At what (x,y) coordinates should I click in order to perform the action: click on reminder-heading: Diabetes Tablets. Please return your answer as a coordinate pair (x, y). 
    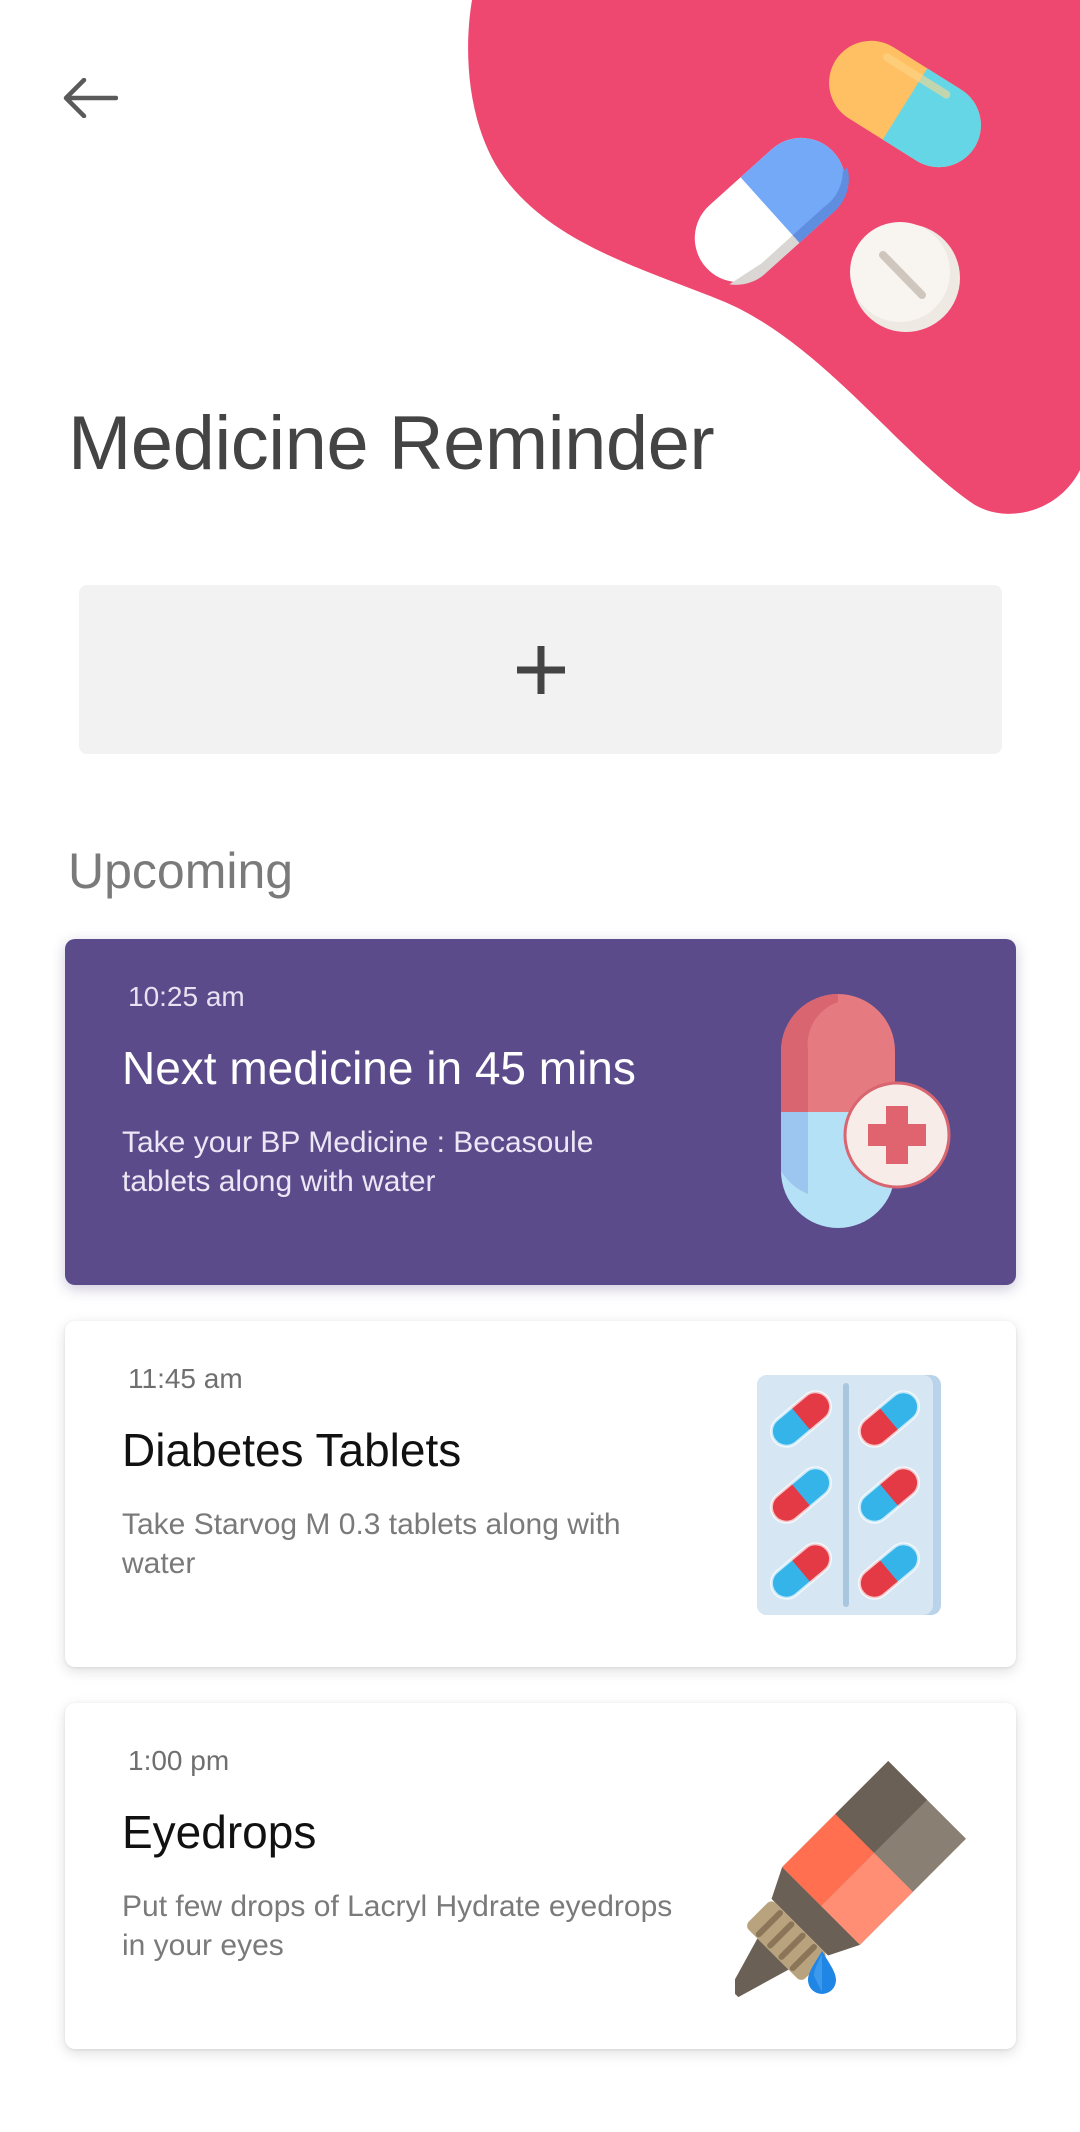
    Looking at the image, I should click on (292, 1450).